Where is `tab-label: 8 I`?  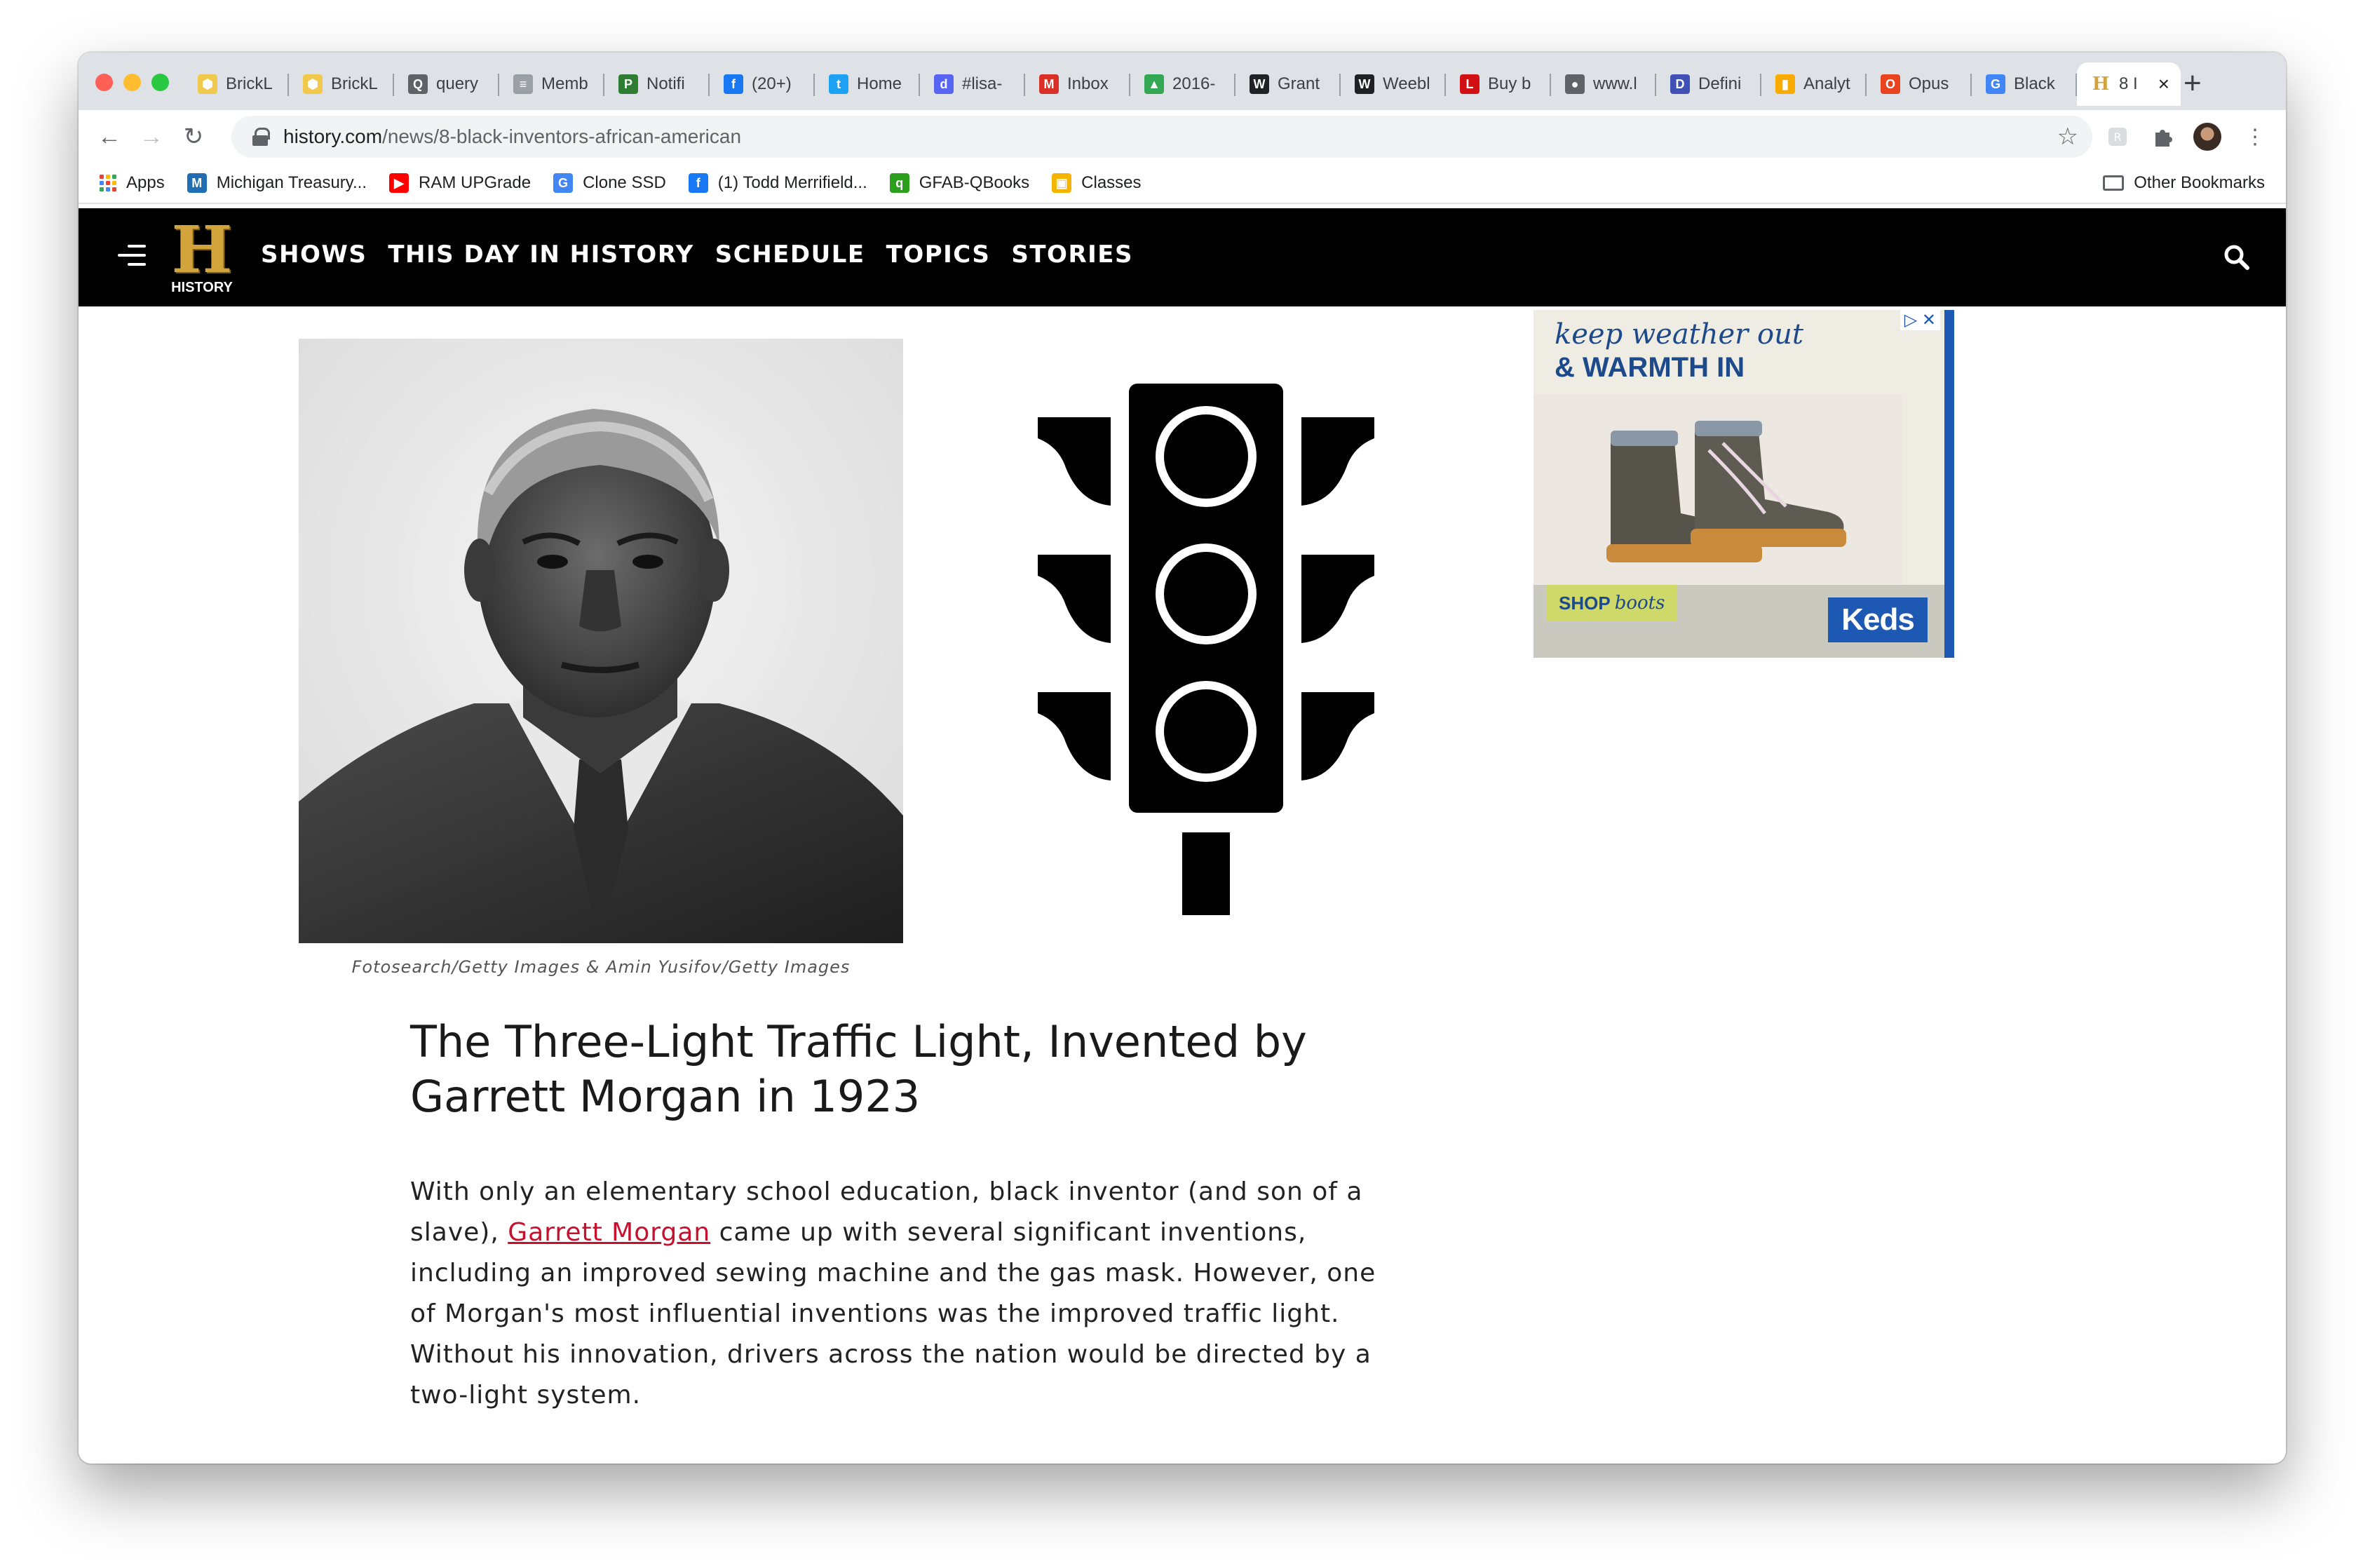 tab-label: 8 I is located at coordinates (2128, 83).